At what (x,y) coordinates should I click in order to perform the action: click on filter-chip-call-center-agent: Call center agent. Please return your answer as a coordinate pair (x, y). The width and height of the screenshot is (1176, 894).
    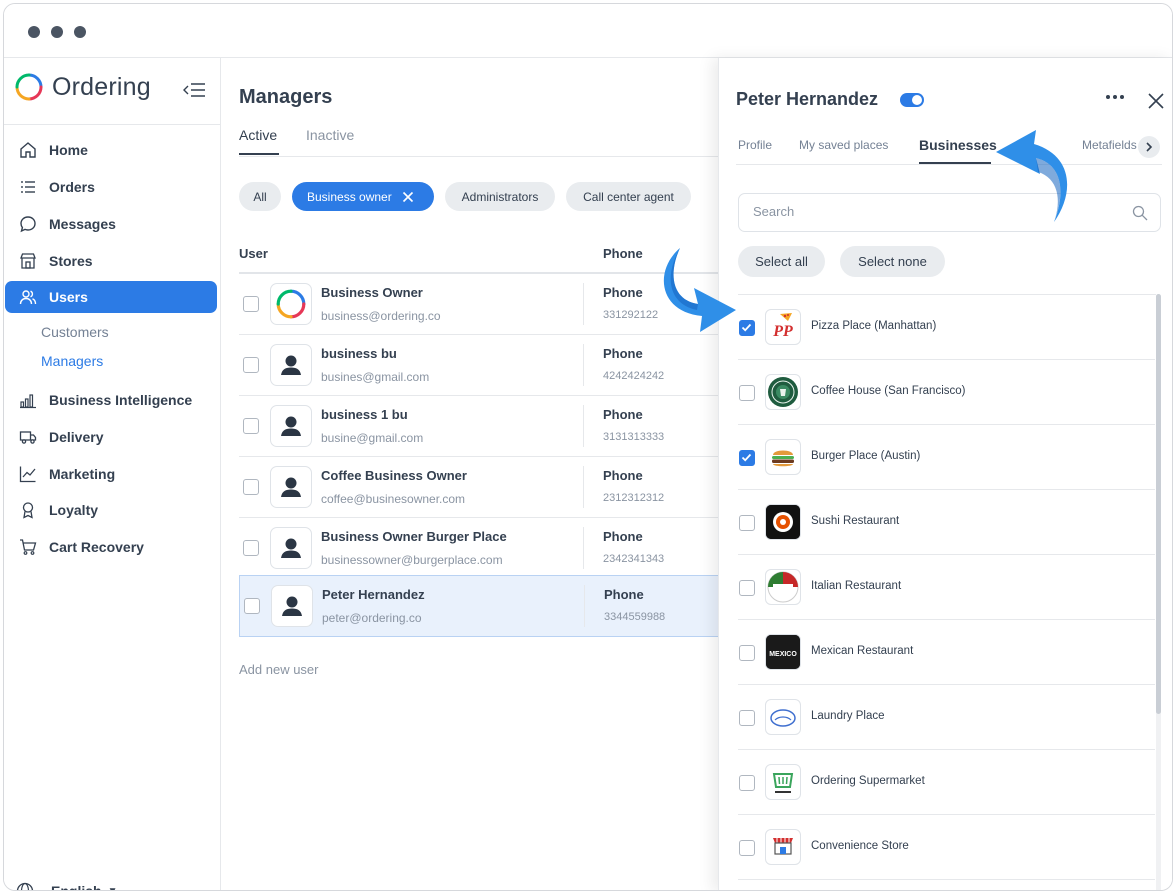
    Looking at the image, I should click on (628, 196).